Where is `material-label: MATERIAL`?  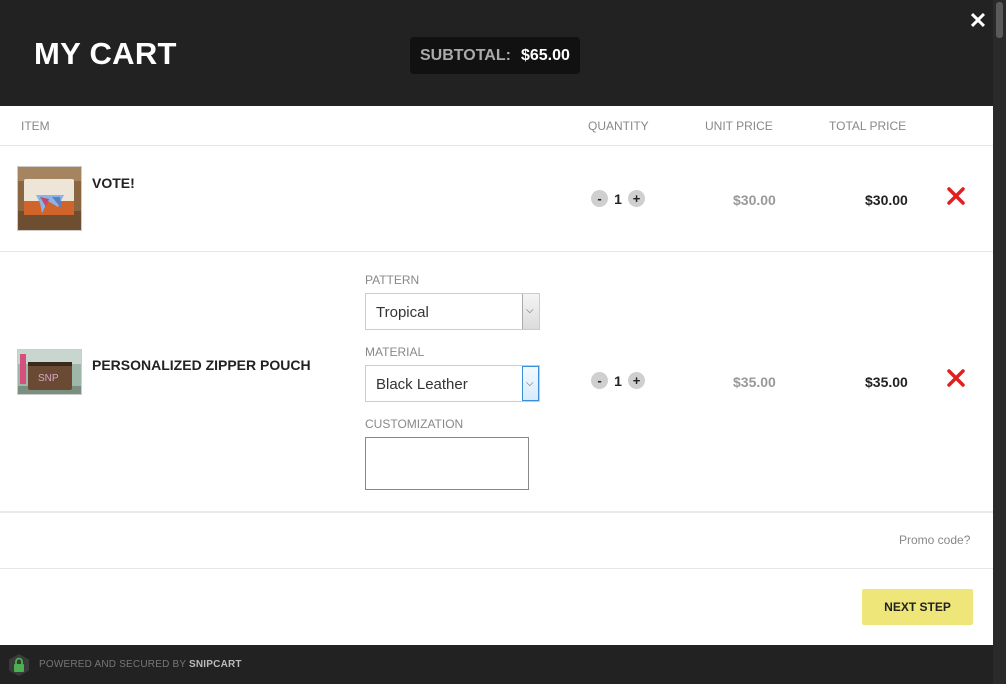 material-label: MATERIAL is located at coordinates (395, 352).